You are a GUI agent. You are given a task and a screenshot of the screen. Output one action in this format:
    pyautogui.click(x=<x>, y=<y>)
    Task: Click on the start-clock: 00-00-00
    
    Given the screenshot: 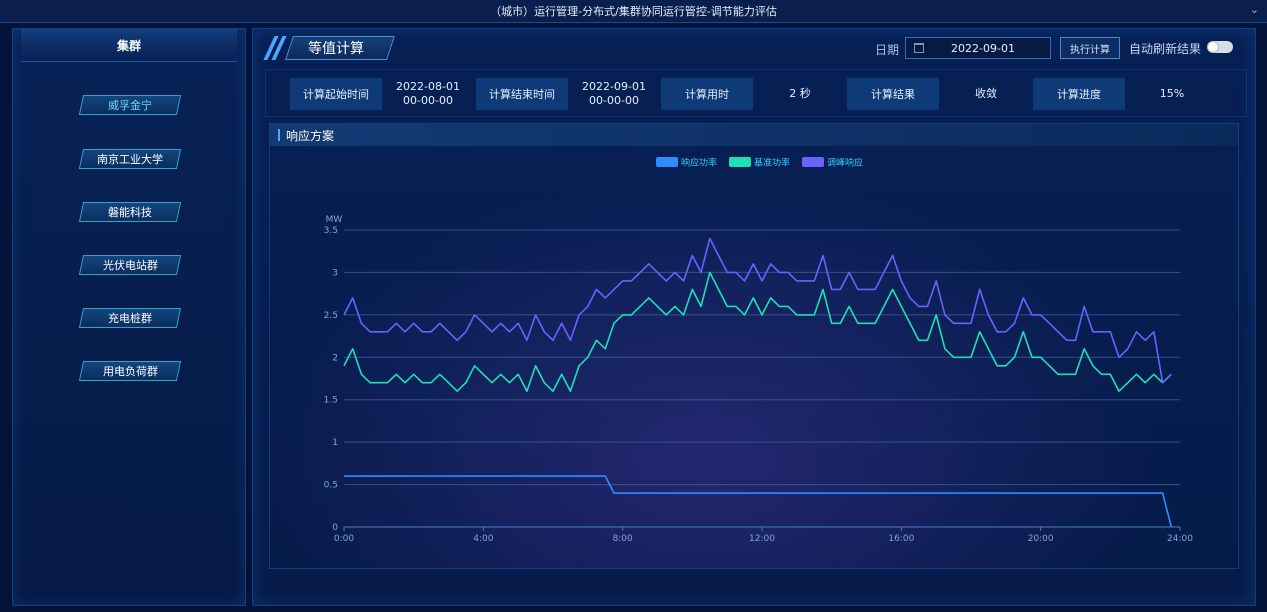 What is the action you would take?
    pyautogui.click(x=428, y=100)
    